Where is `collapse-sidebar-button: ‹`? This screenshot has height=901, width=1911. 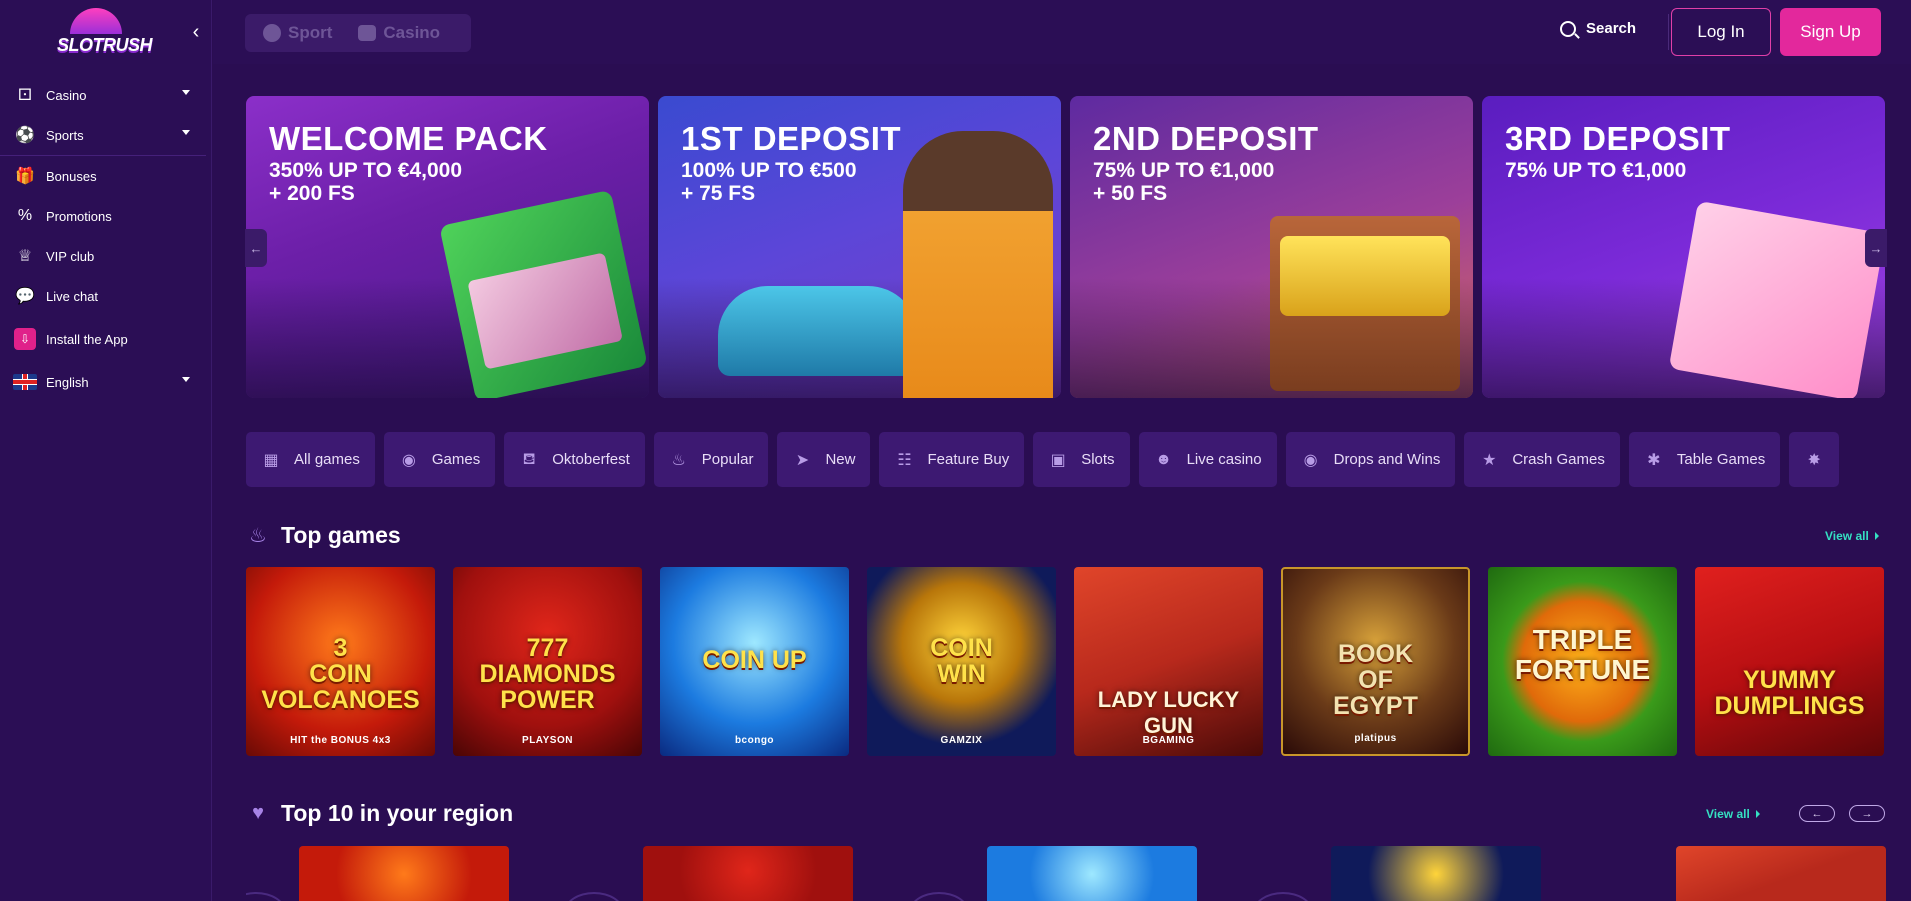 collapse-sidebar-button: ‹ is located at coordinates (196, 32).